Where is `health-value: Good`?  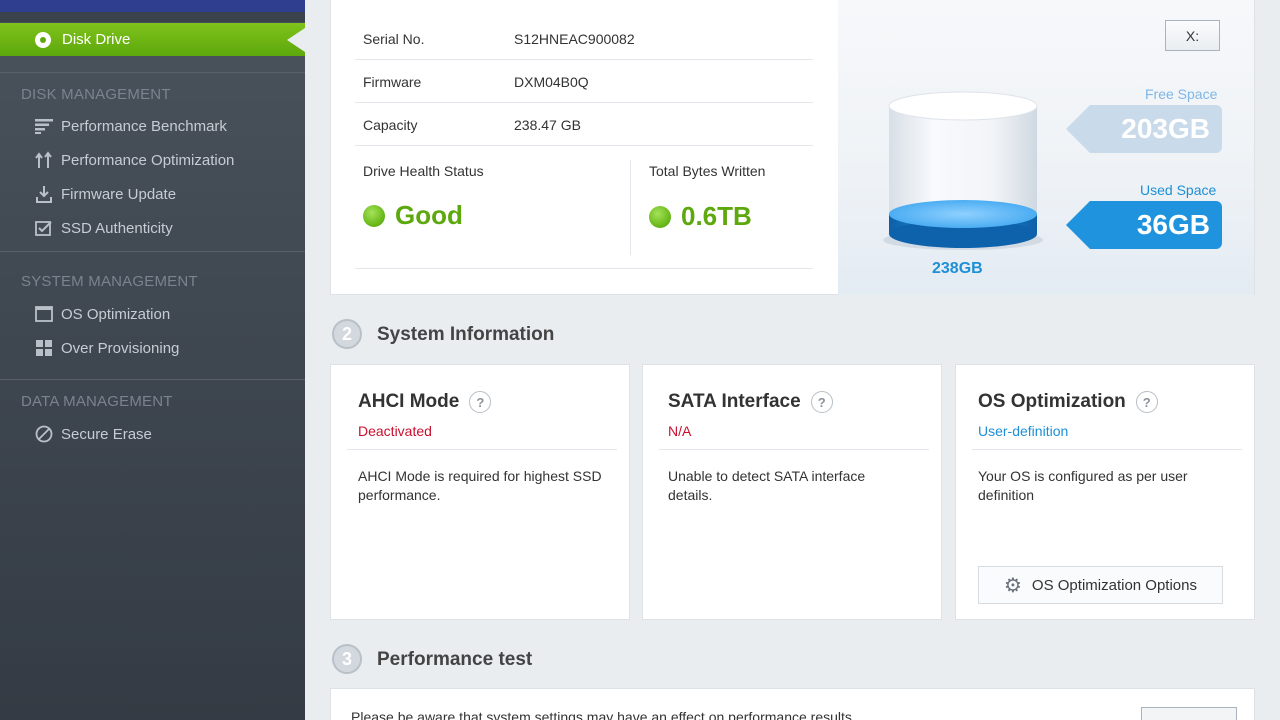
health-value: Good is located at coordinates (413, 215).